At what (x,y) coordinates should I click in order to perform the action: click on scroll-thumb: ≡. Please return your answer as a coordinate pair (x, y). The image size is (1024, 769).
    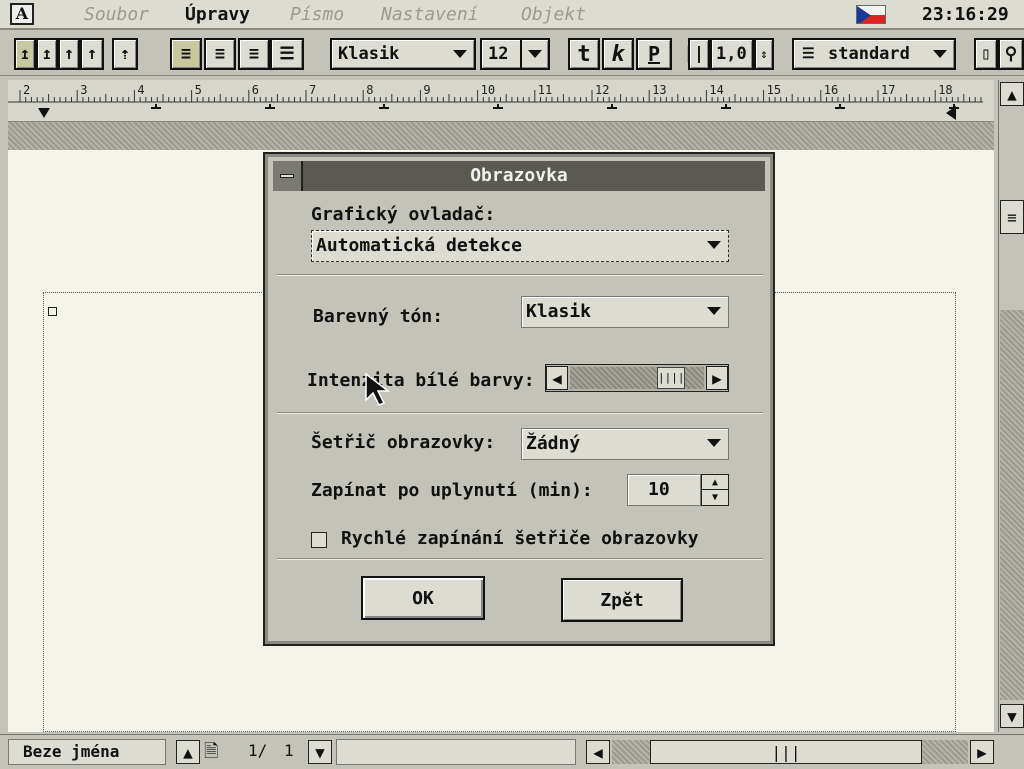
    Looking at the image, I should click on (1012, 217).